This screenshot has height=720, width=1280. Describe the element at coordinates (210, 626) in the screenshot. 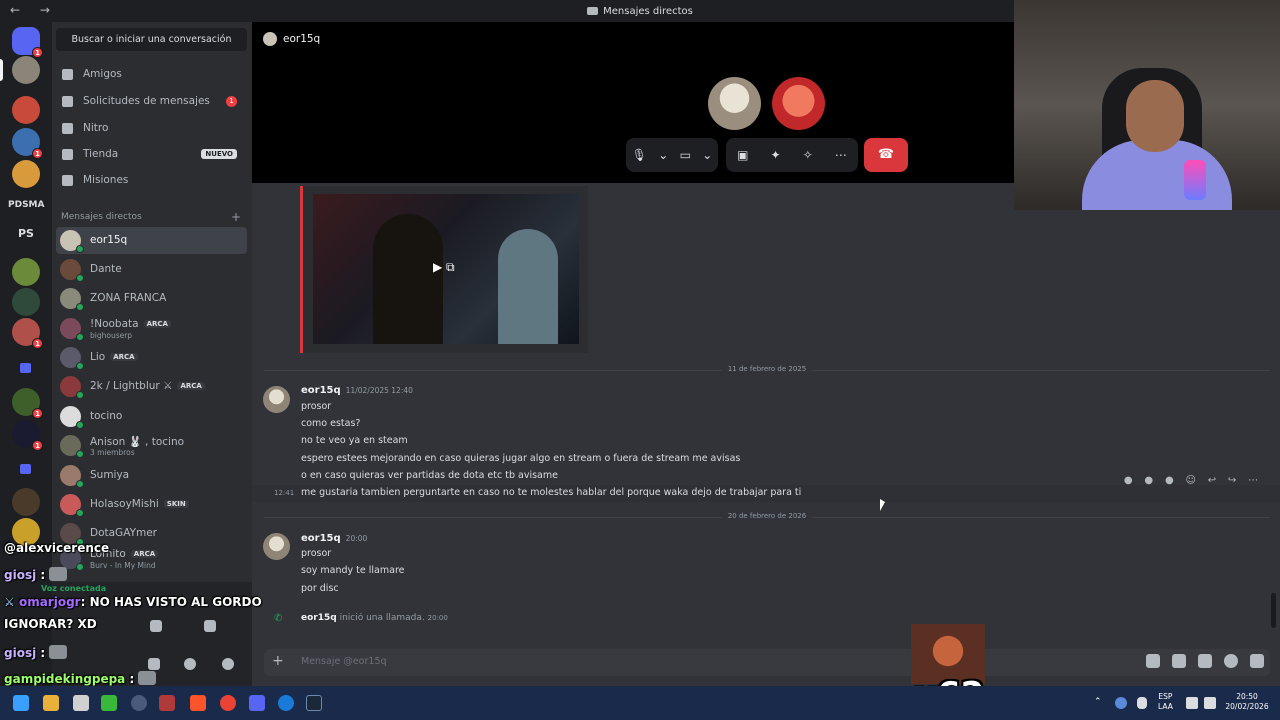

I see `soundboard-icon` at that location.